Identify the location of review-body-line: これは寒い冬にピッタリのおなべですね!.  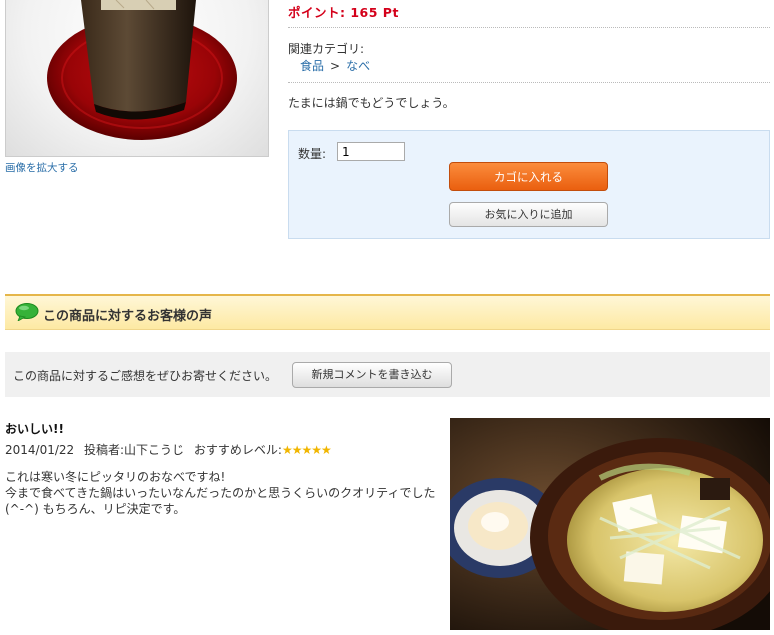
(115, 477).